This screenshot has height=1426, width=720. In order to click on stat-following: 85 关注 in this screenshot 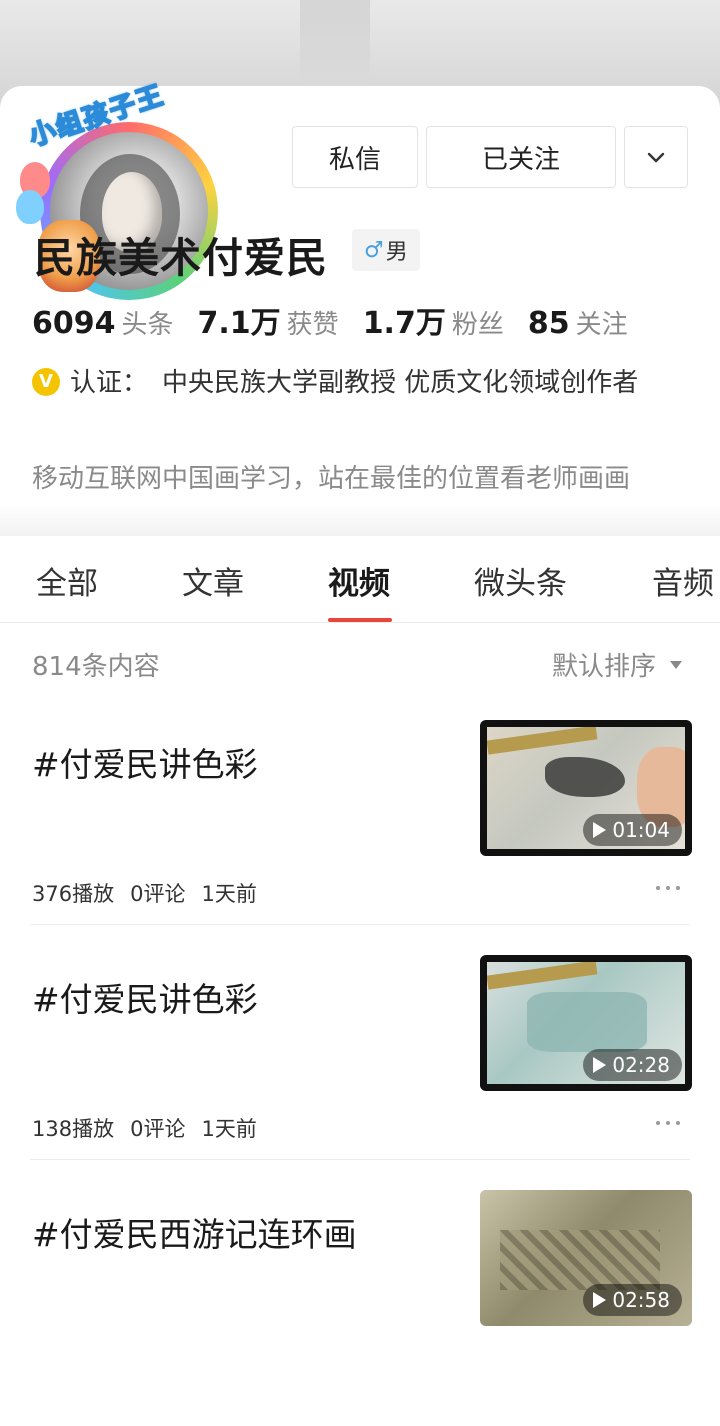, I will do `click(578, 322)`.